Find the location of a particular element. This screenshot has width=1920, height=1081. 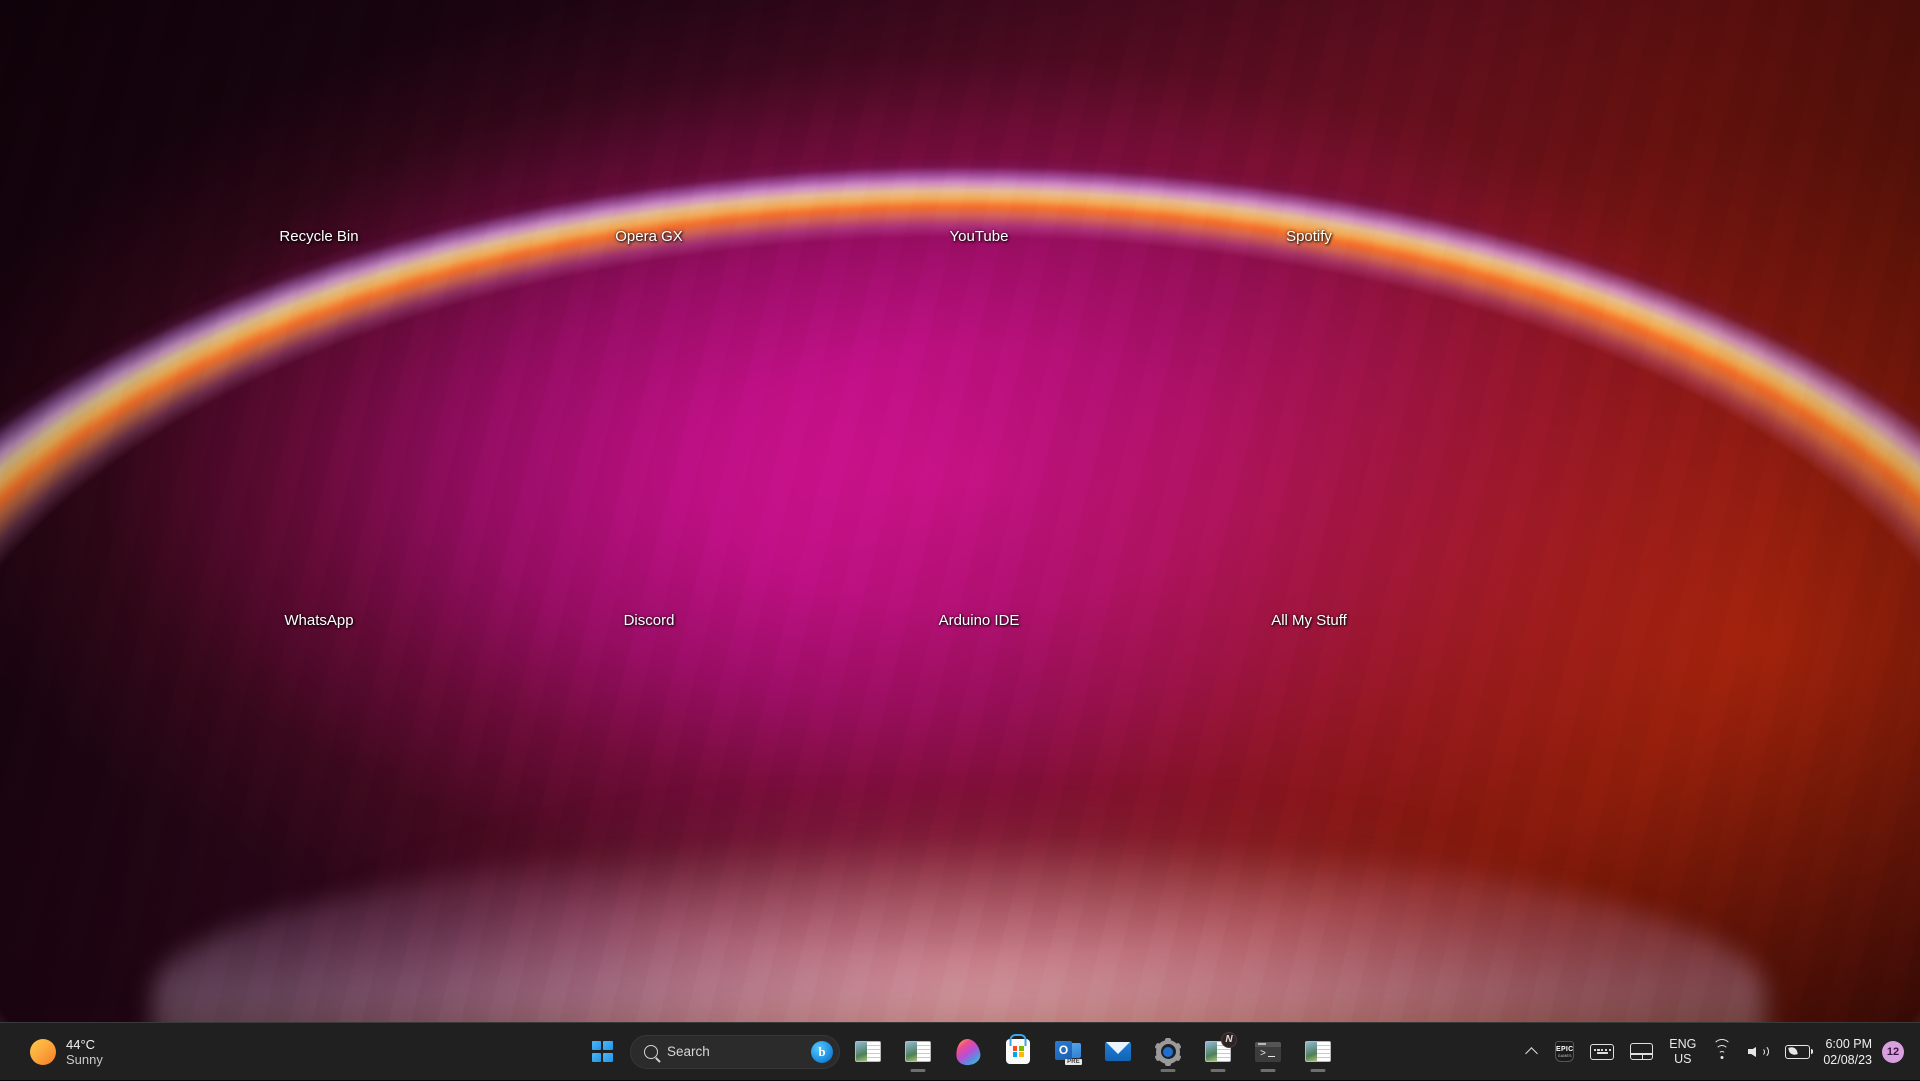

epic-line-1: EPIC is located at coordinates (1565, 1049).